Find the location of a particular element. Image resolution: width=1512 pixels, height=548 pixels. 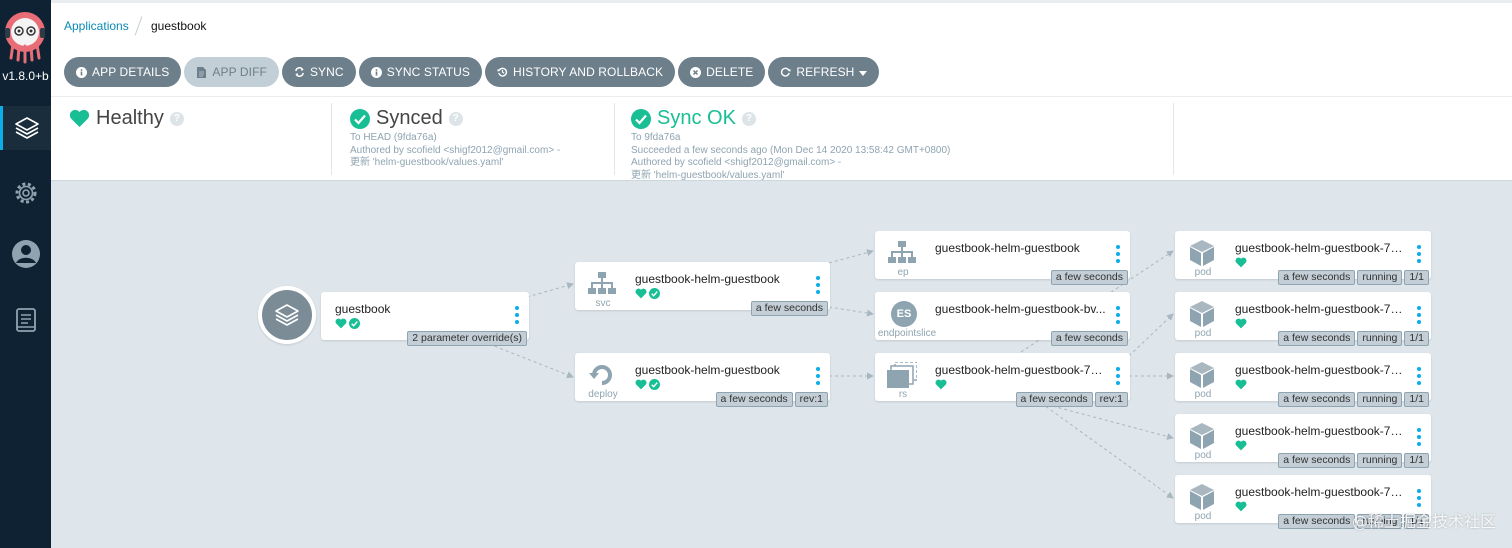

sidebar-item-docs is located at coordinates (25, 320).